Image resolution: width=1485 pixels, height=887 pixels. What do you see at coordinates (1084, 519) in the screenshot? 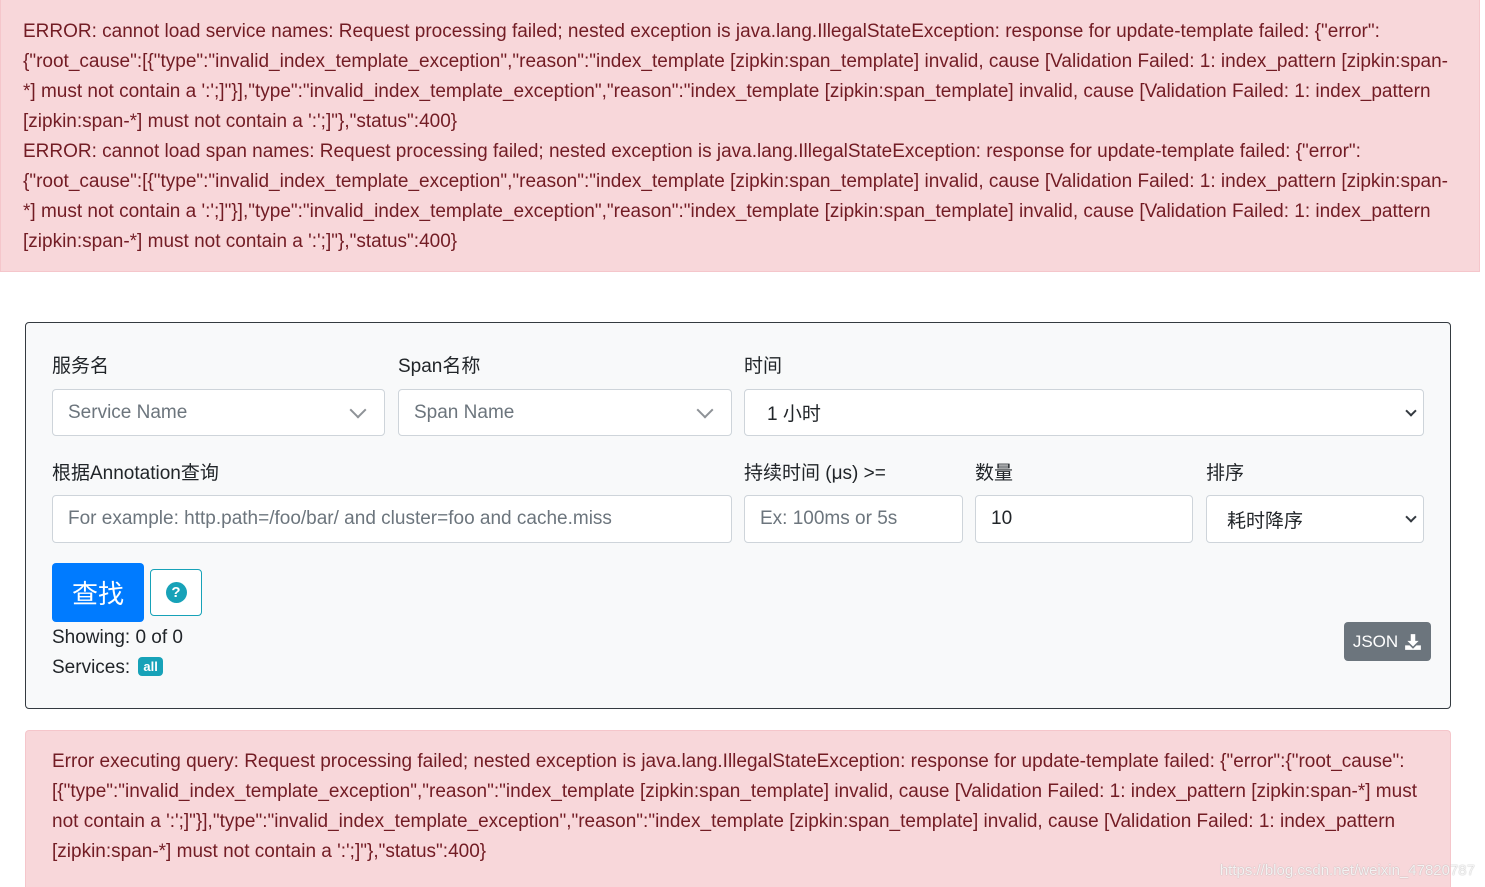
I see `limit-input: 10` at bounding box center [1084, 519].